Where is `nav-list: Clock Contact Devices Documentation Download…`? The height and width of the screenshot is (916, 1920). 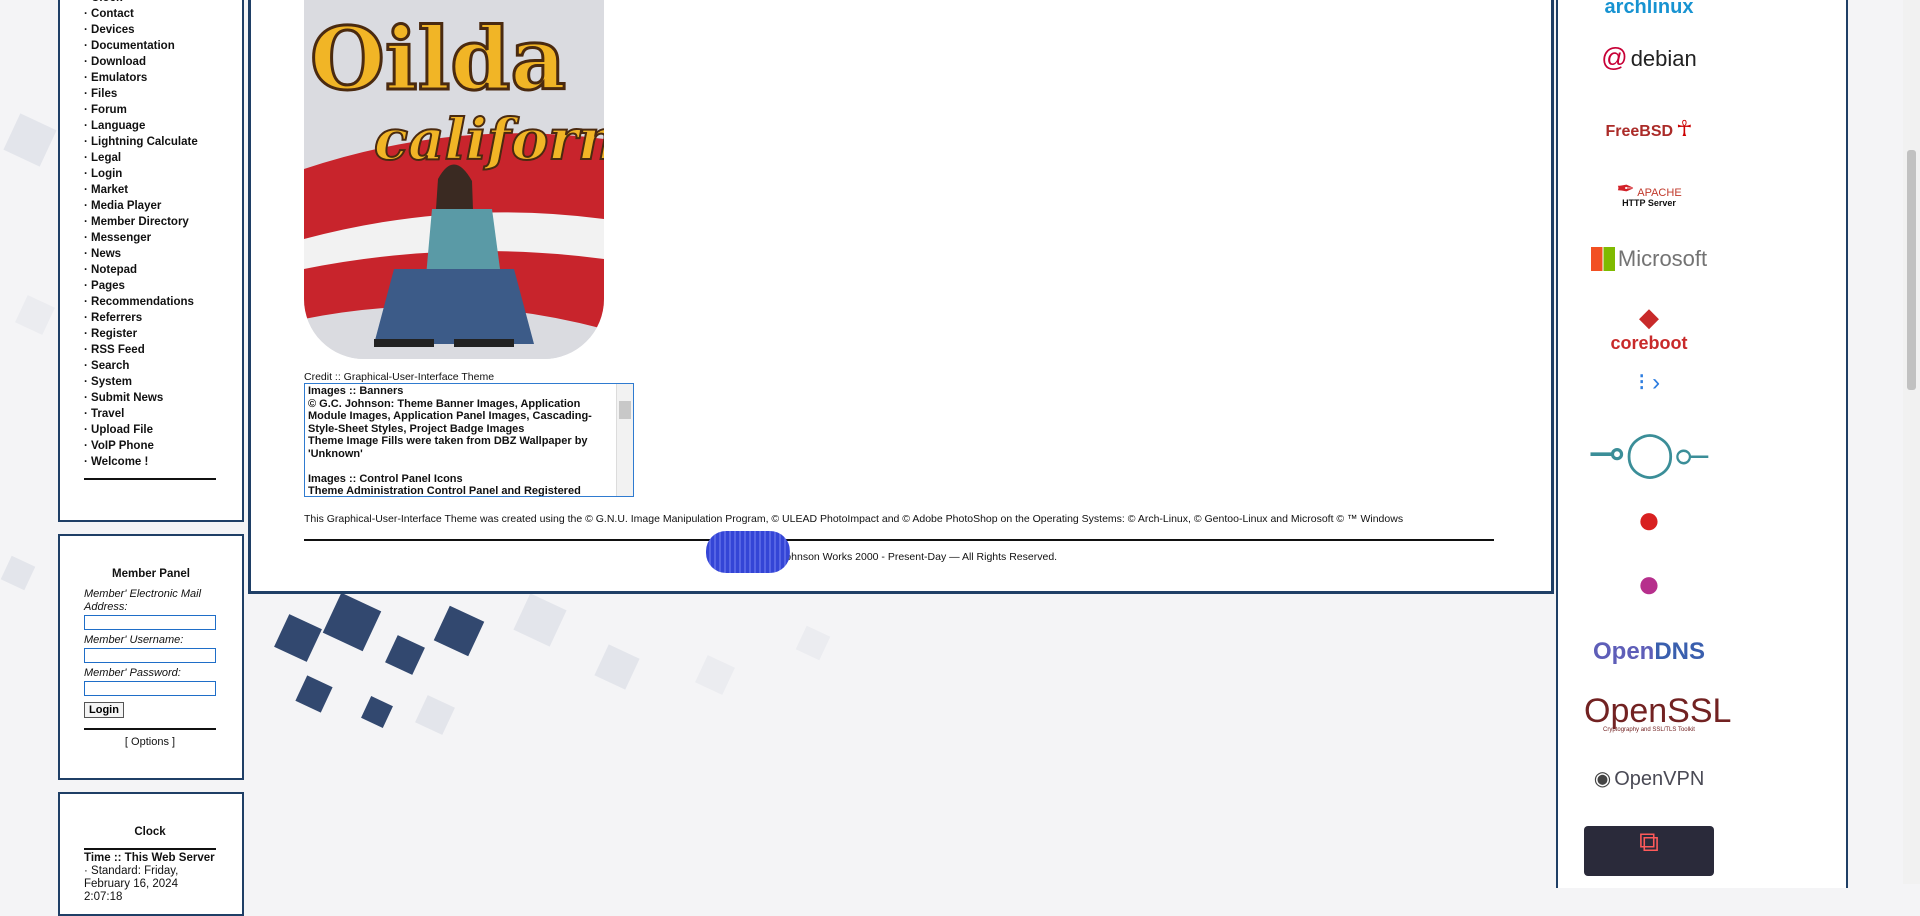 nav-list: Clock Contact Devices Documentation Download… is located at coordinates (151, 235).